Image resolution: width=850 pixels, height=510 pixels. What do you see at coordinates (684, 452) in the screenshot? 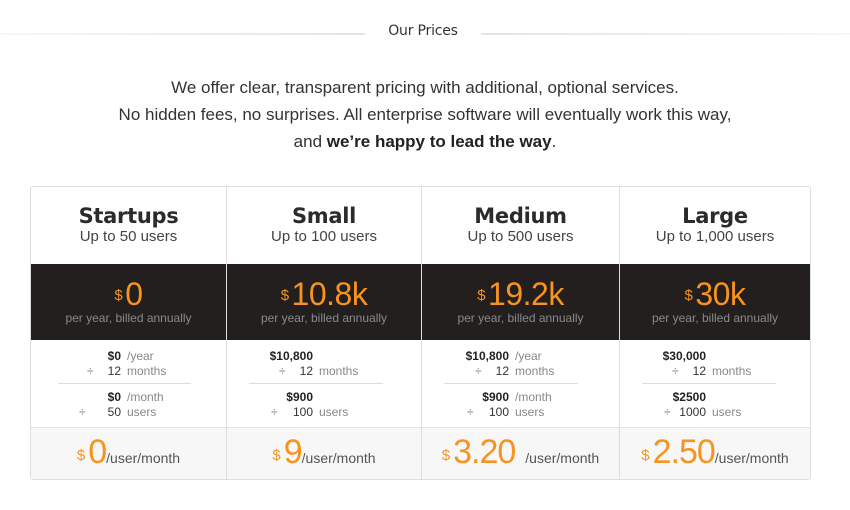
I see `per-user-price-value: 2.50` at bounding box center [684, 452].